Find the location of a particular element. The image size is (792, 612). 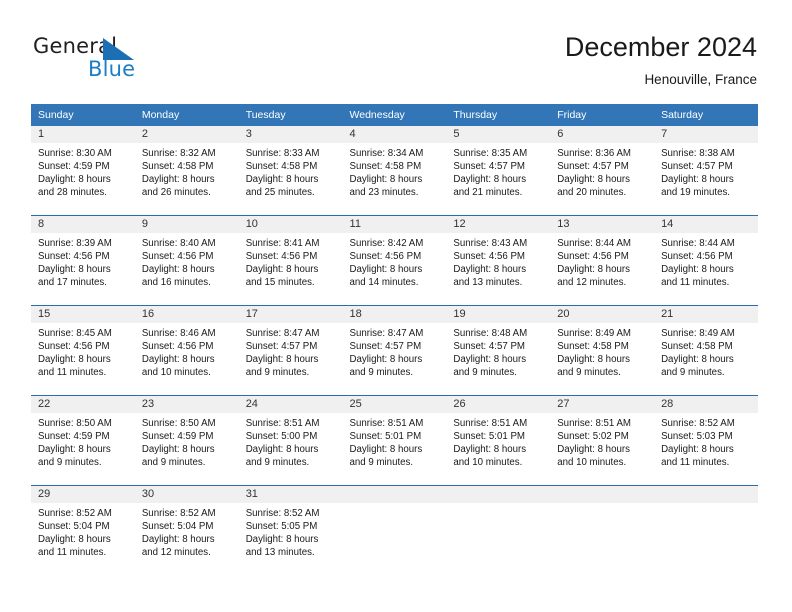

day-number: 2 is located at coordinates (186, 134).